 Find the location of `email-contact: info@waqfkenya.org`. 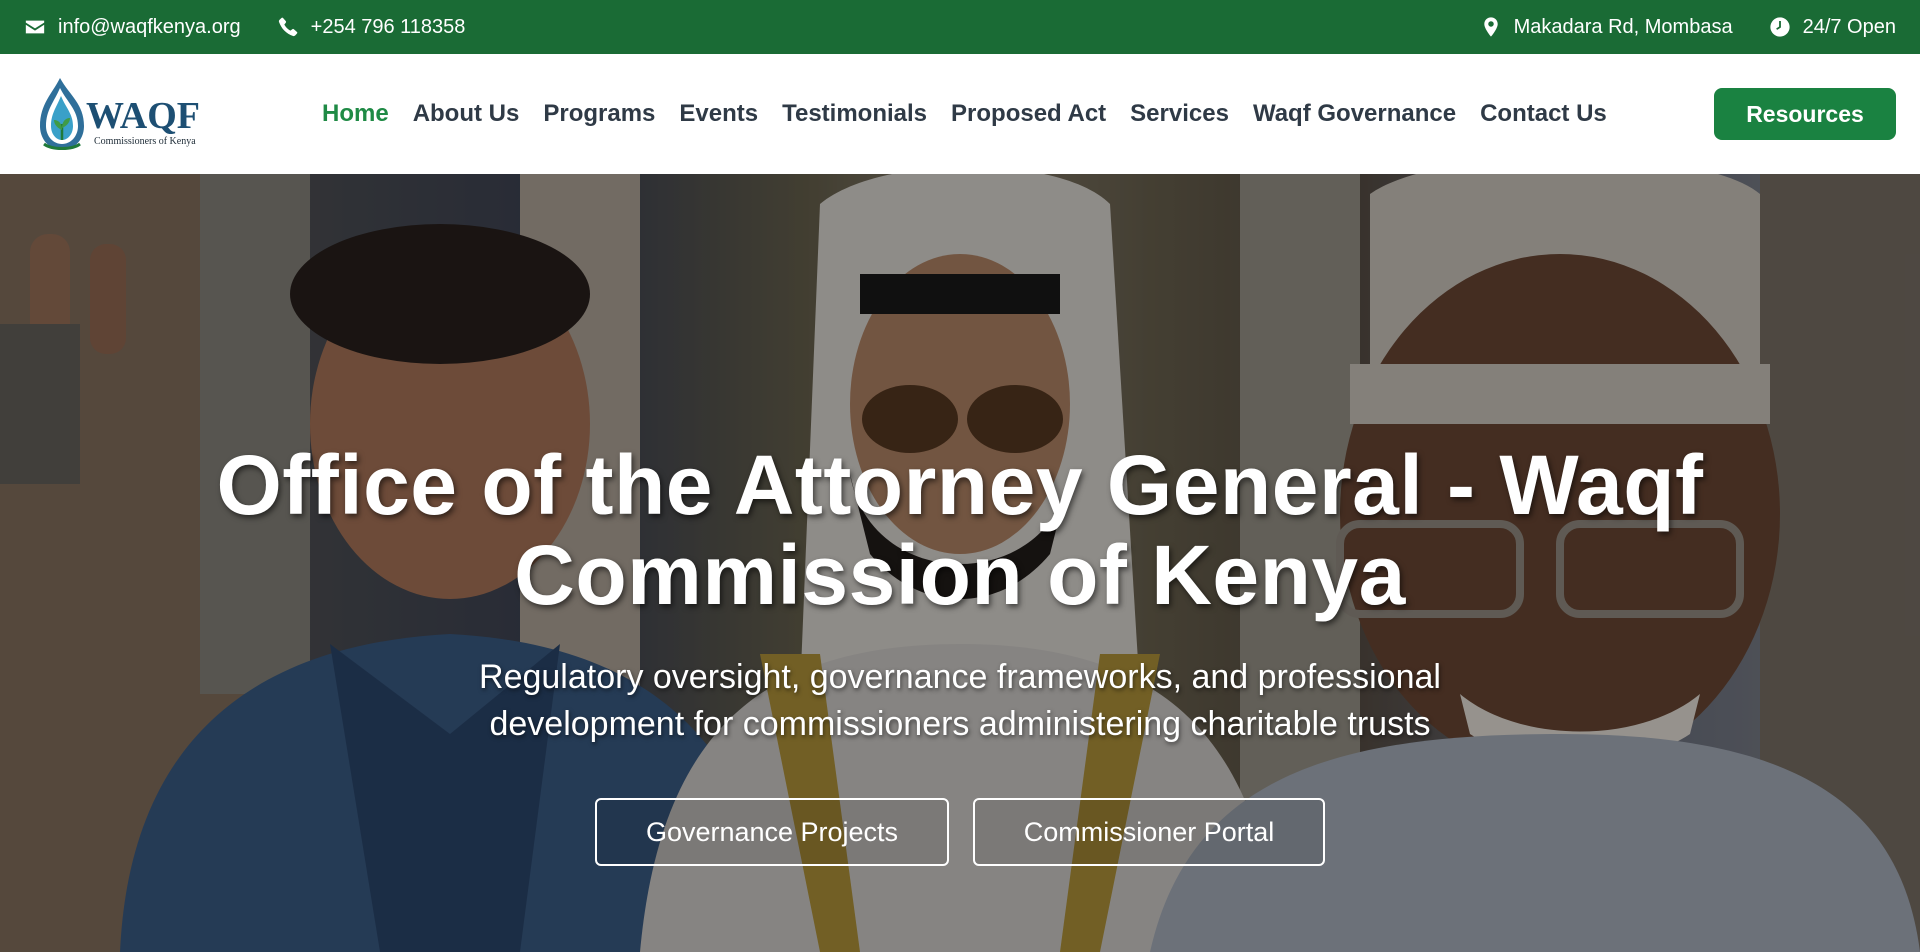

email-contact: info@waqfkenya.org is located at coordinates (132, 27).